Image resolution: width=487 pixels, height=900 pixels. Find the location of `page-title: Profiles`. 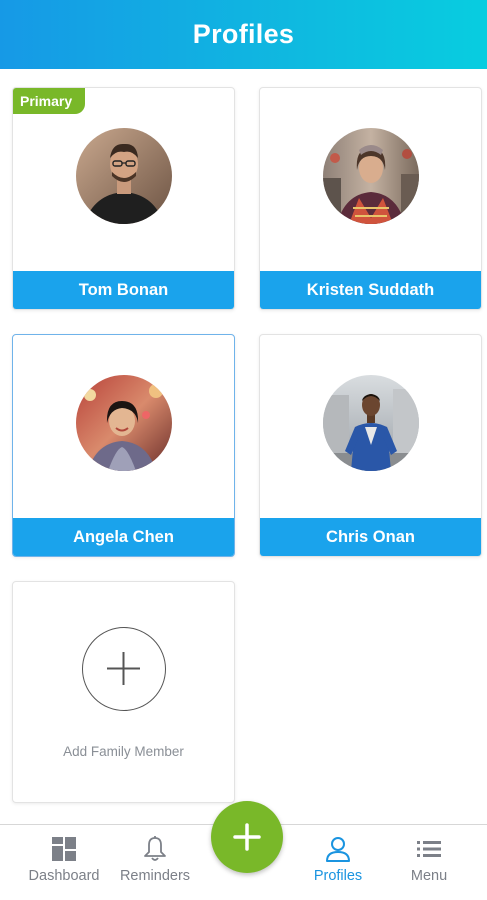

page-title: Profiles is located at coordinates (243, 34).